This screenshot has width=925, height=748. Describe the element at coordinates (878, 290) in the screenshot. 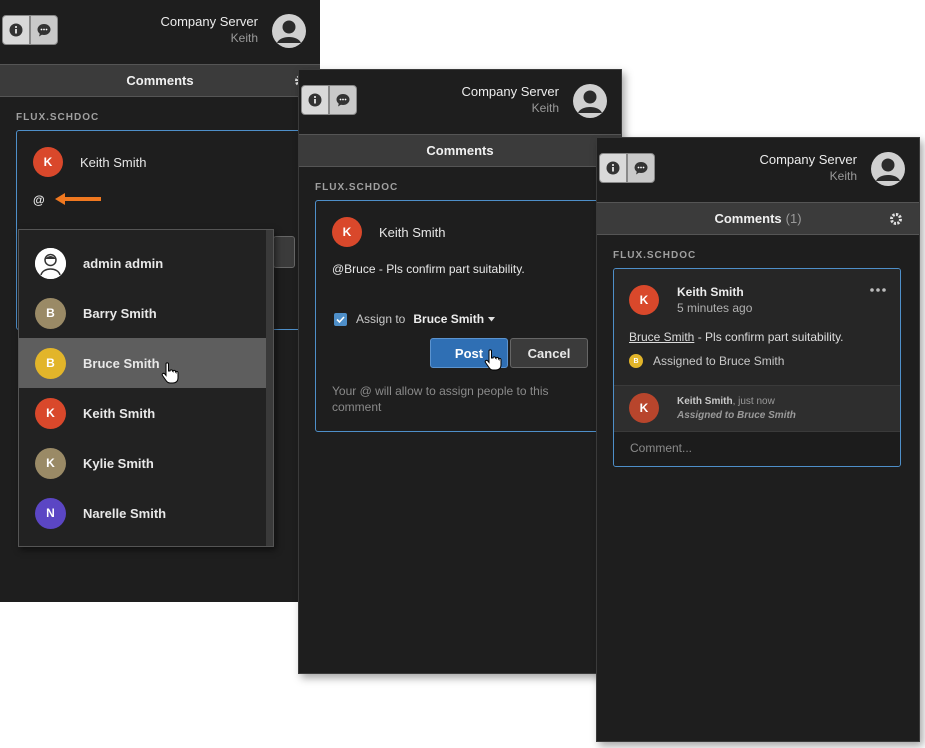

I see `more-options-icon` at that location.